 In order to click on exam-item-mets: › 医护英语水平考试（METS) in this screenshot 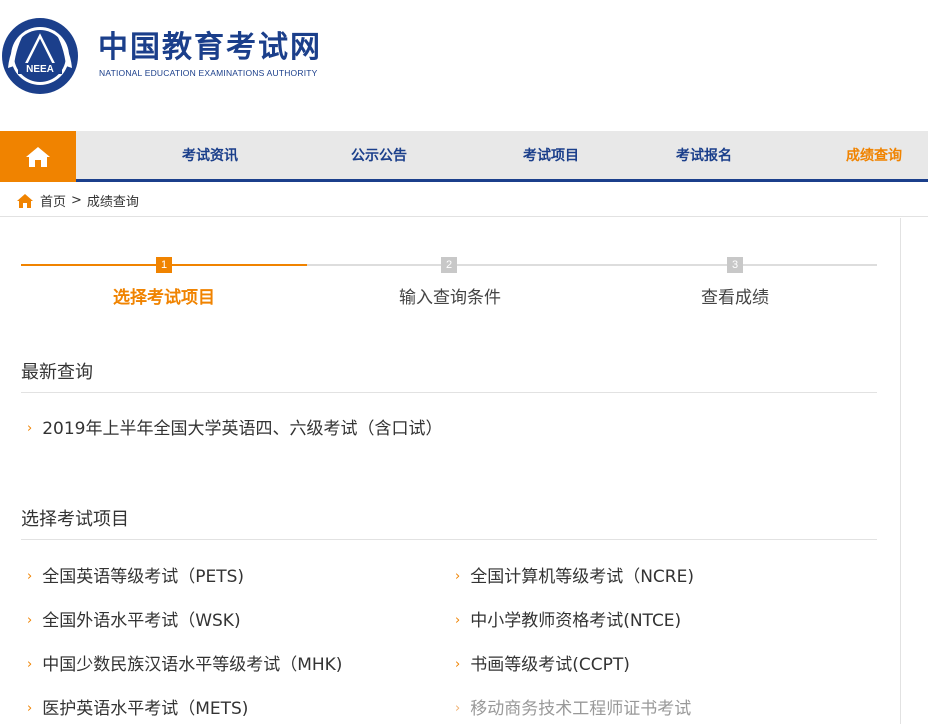, I will do `click(137, 706)`.